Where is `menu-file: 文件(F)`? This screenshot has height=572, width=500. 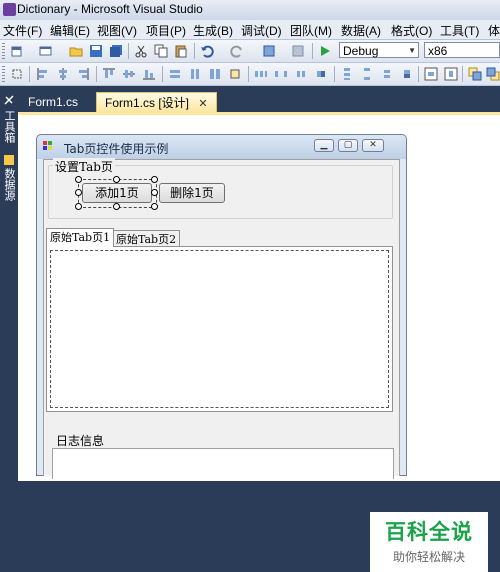
menu-file: 文件(F) is located at coordinates (22, 30).